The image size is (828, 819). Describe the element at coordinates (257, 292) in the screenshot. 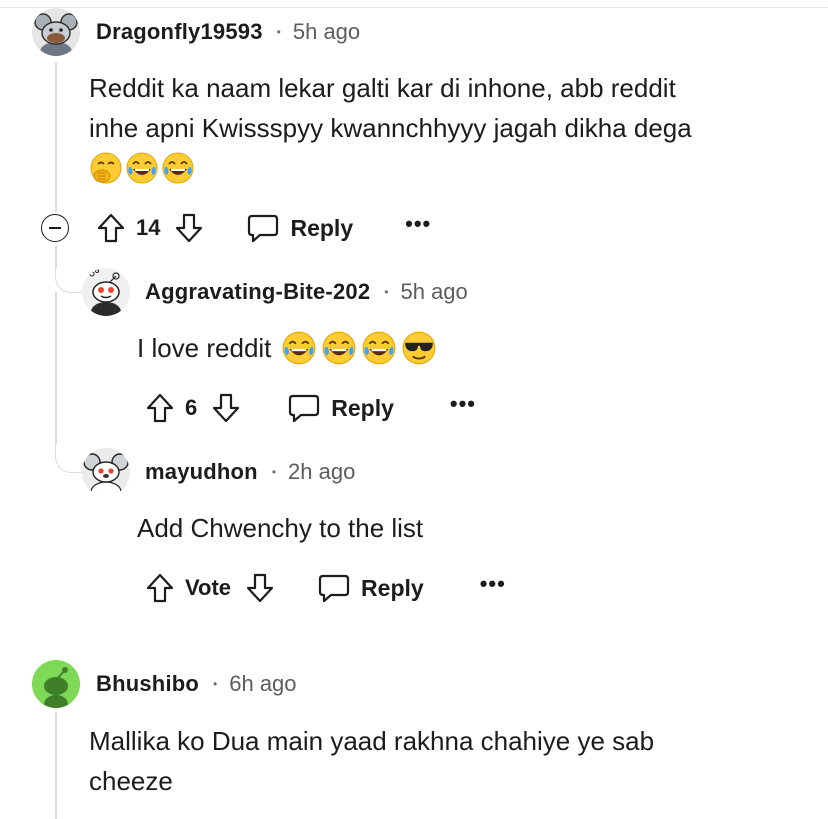

I see `author-name: Aggravating-Bite-202` at that location.